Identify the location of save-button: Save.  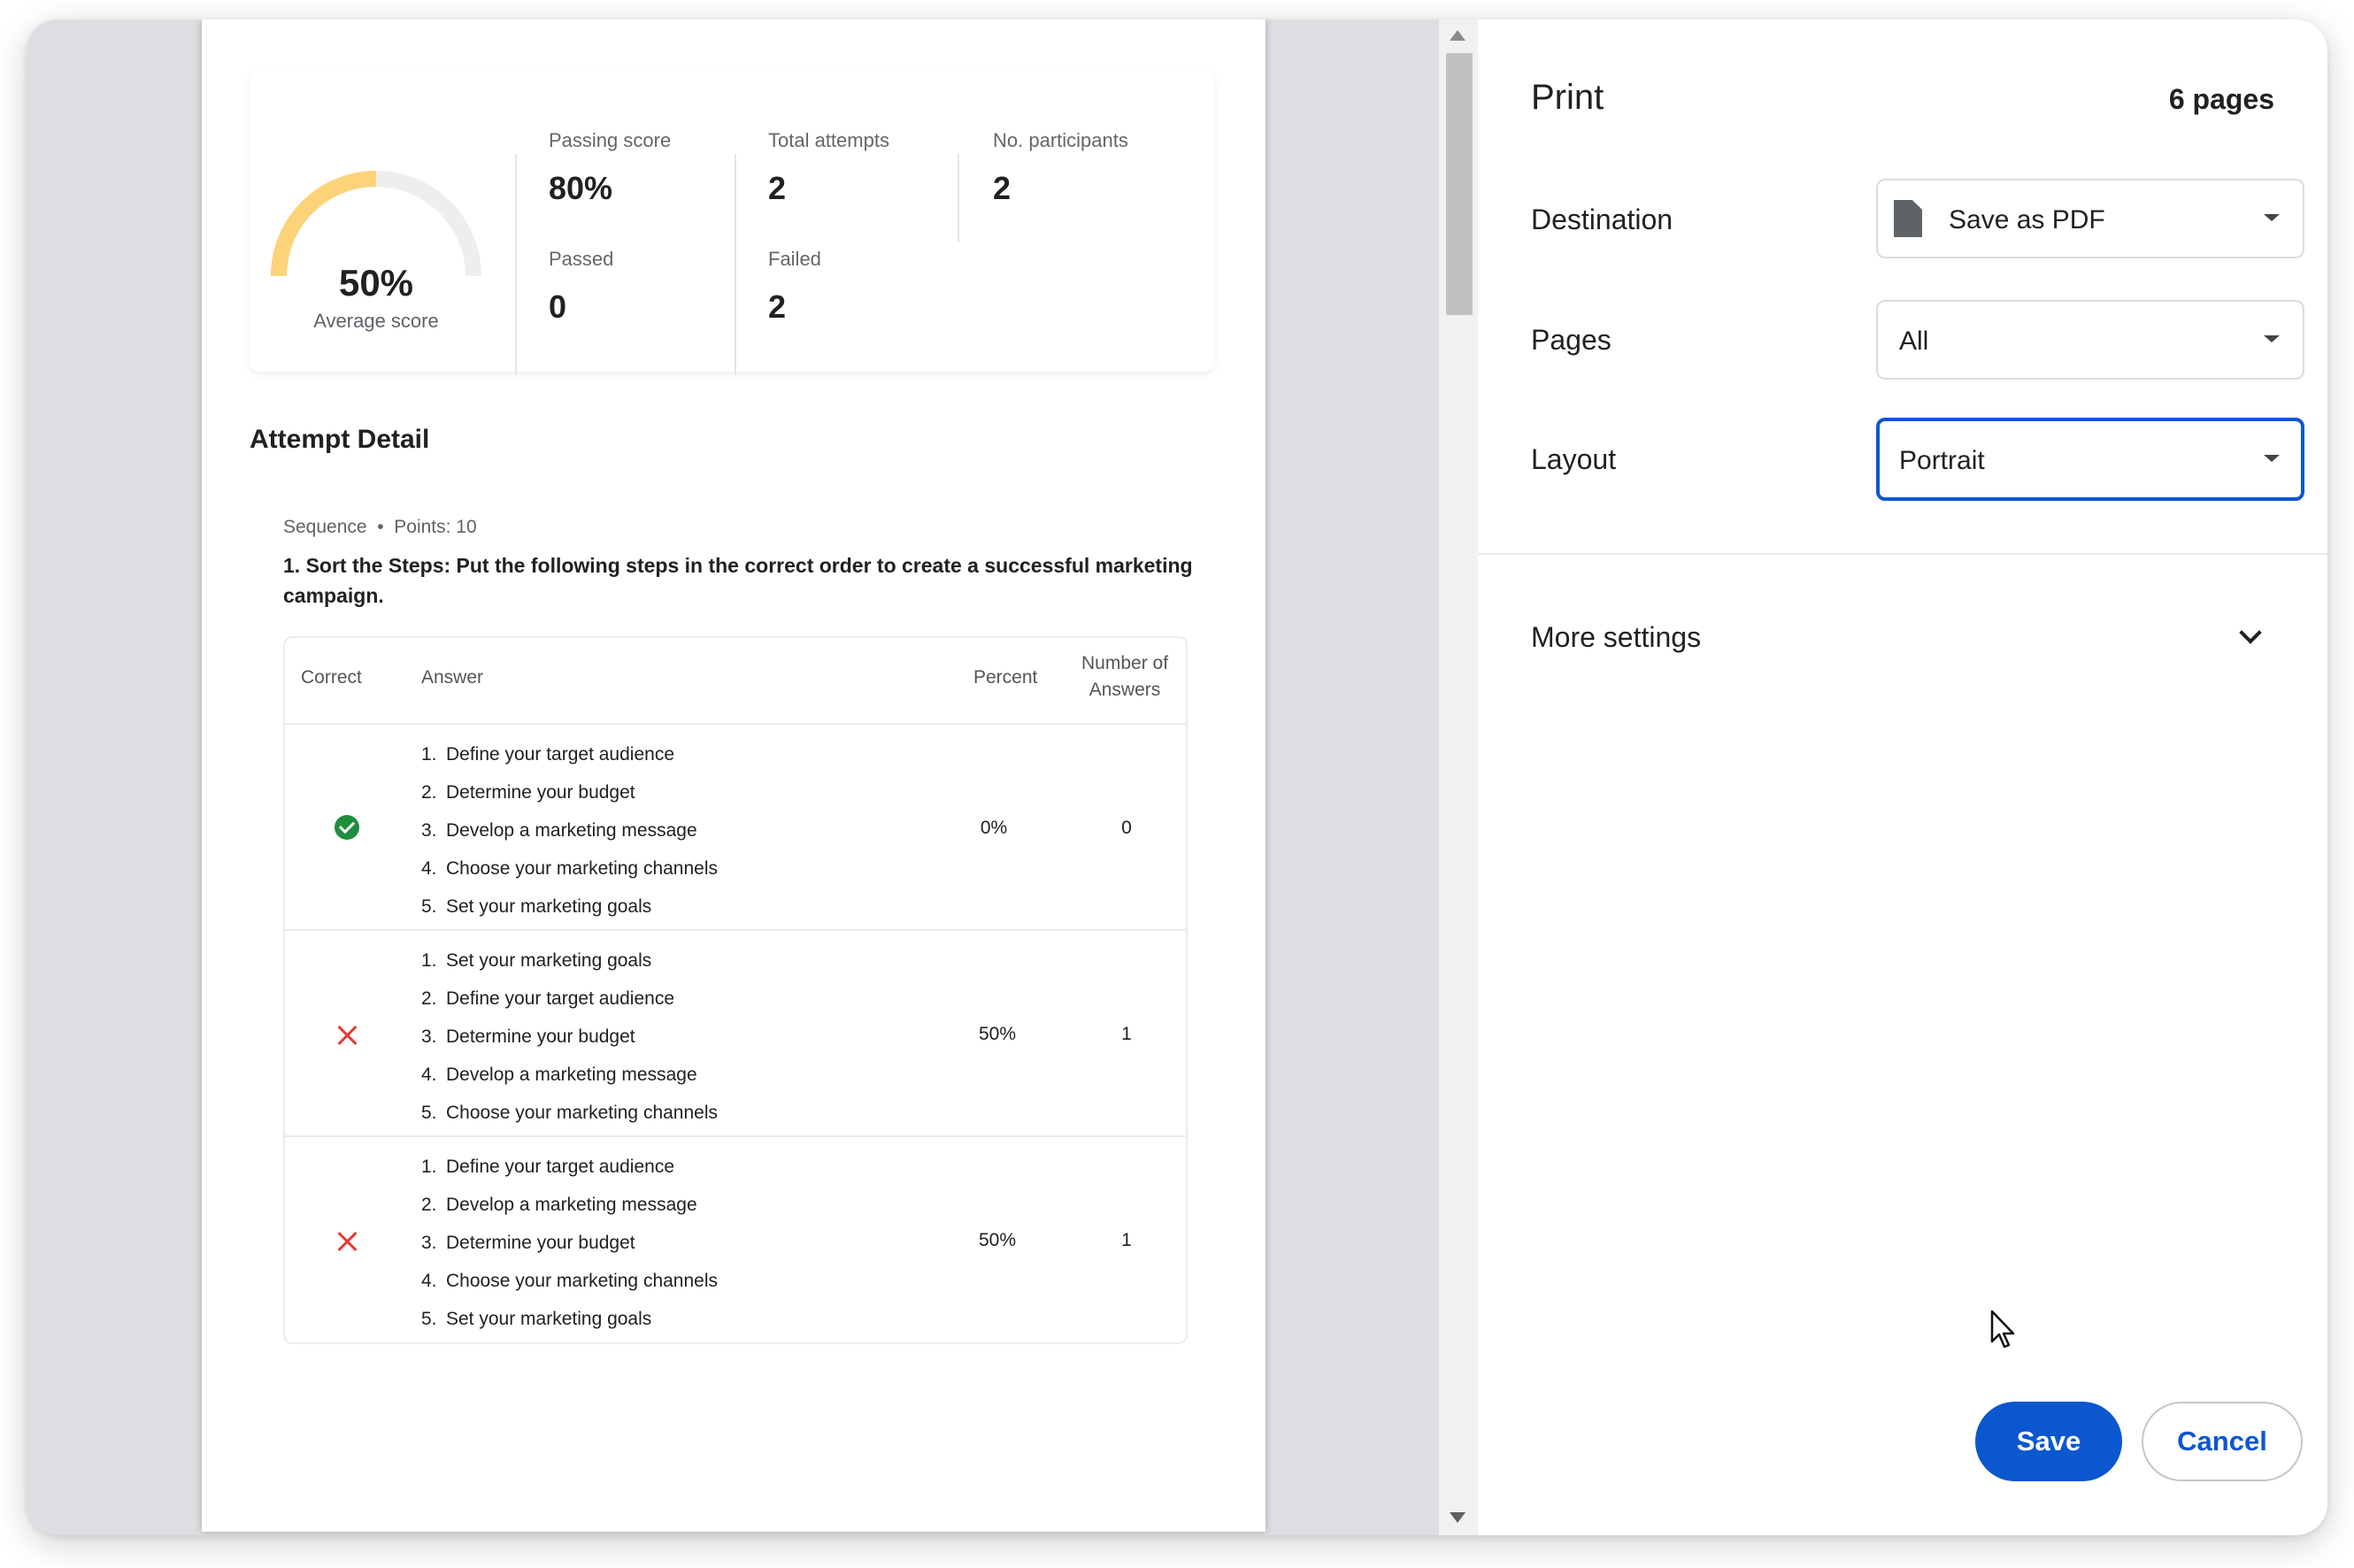
(2048, 1441).